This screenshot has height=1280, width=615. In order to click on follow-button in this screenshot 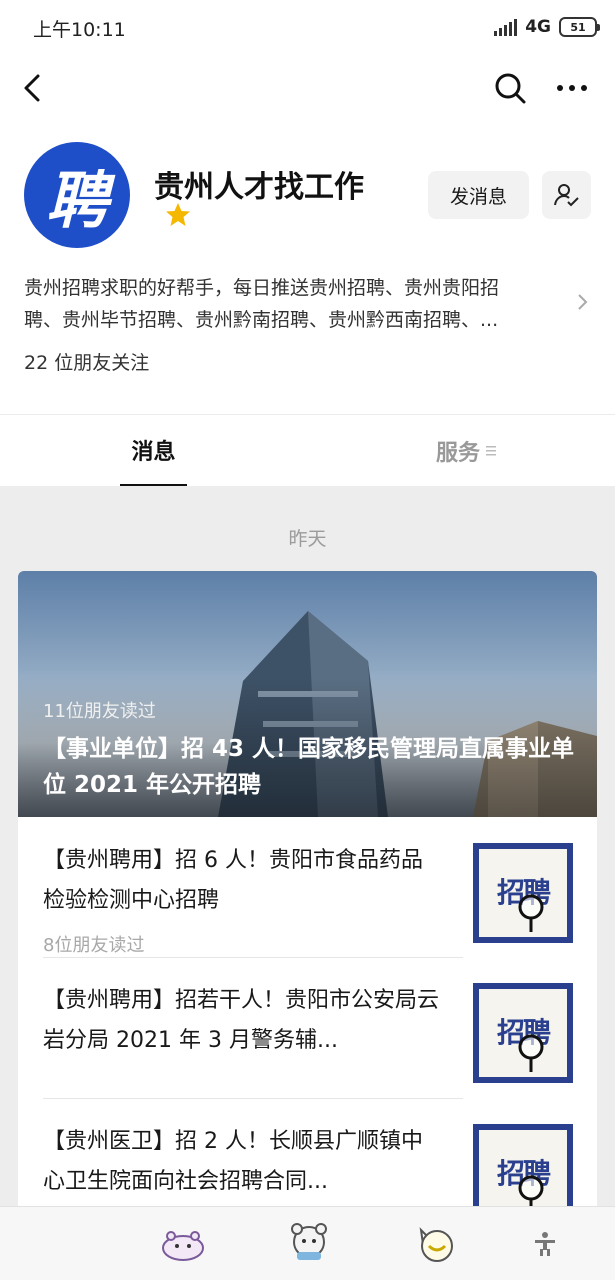, I will do `click(566, 195)`.